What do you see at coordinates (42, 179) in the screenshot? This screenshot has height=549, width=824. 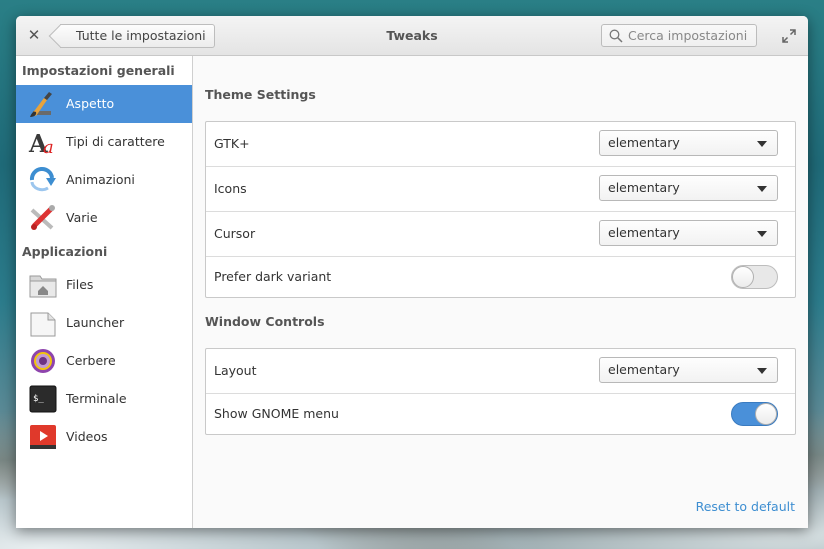 I see `animation-arrow-icon` at bounding box center [42, 179].